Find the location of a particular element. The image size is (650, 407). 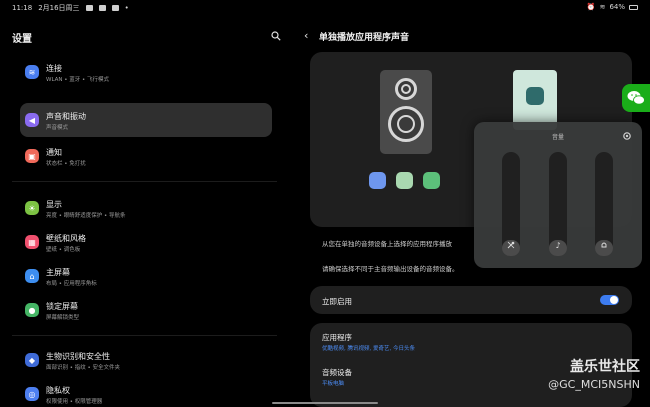

gear-icon is located at coordinates (627, 136).